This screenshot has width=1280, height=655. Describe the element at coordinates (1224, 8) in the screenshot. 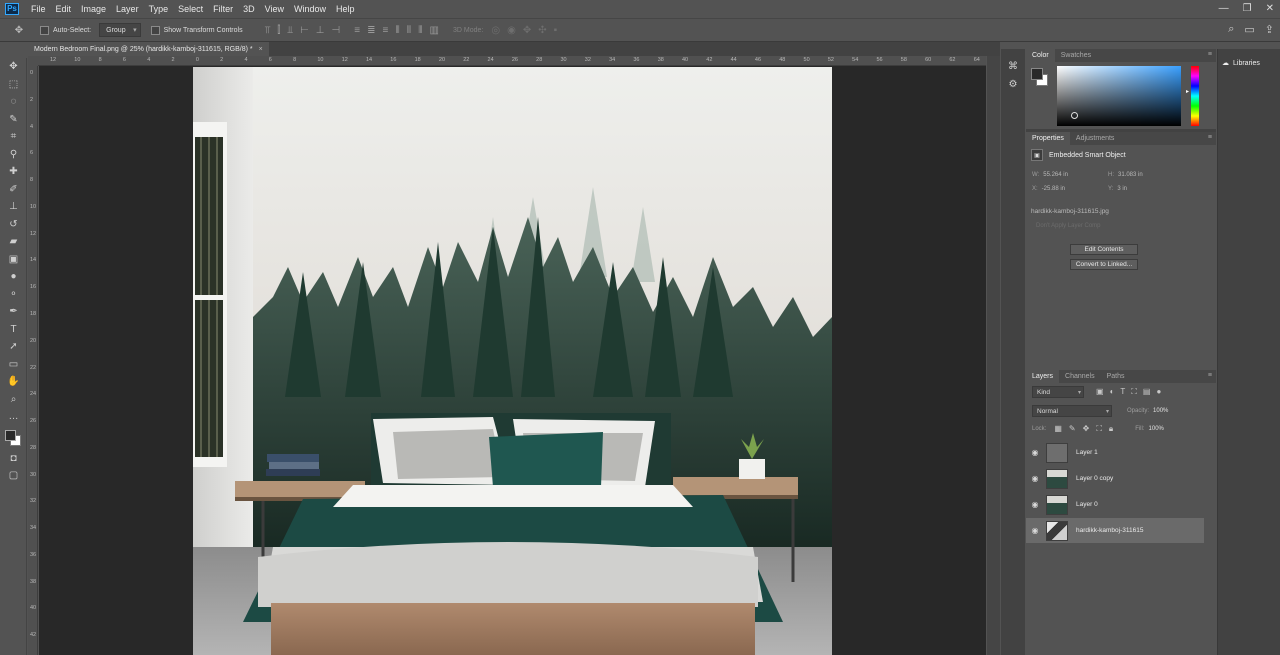

I see `minimize-icon: —` at that location.